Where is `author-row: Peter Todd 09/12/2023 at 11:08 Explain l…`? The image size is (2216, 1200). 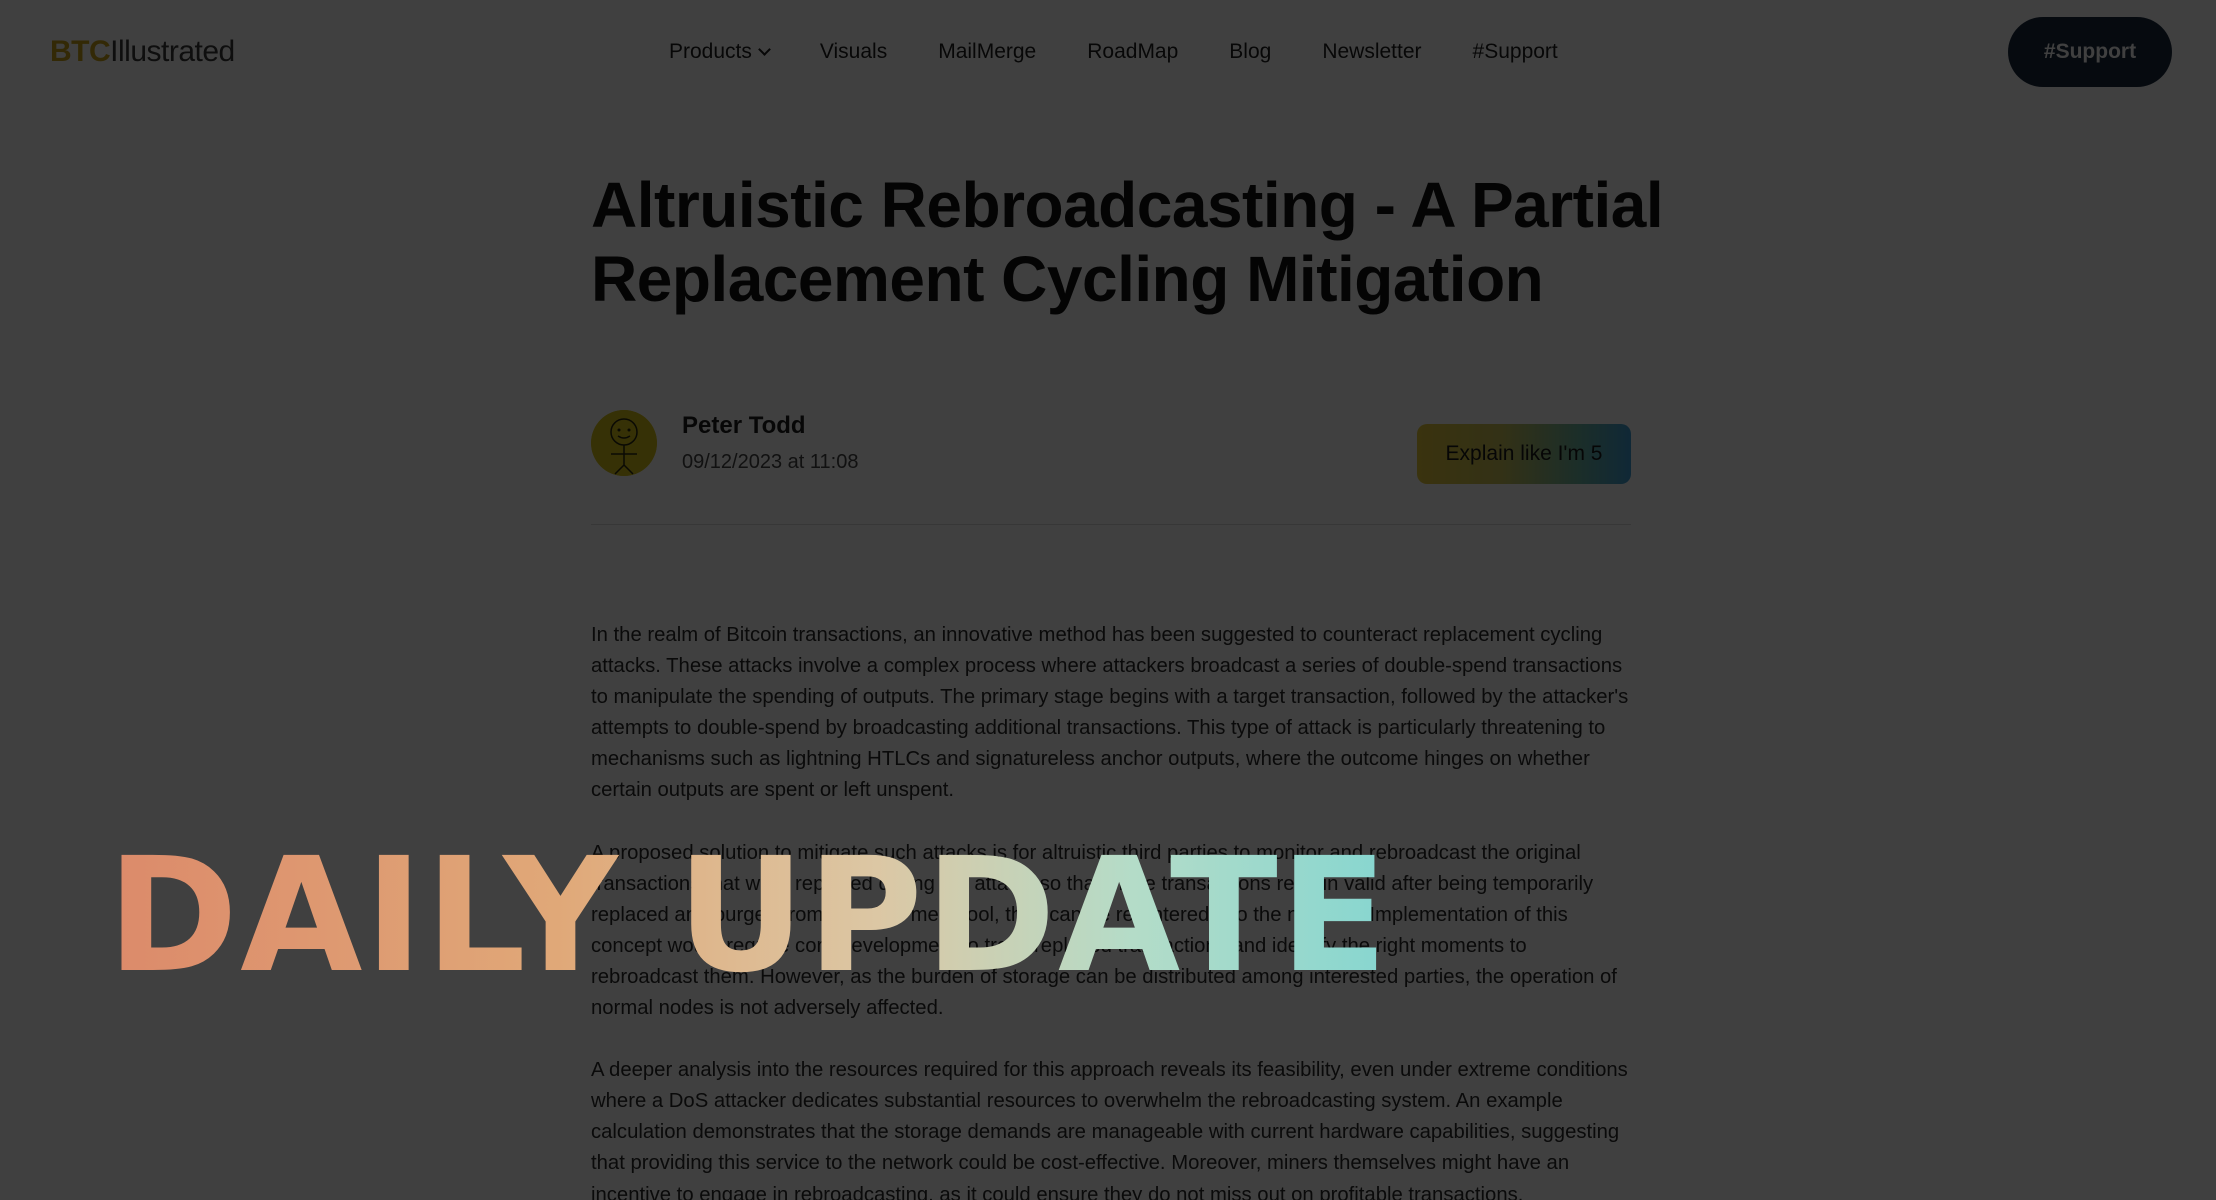 author-row: Peter Todd 09/12/2023 at 11:08 Explain l… is located at coordinates (1111, 446).